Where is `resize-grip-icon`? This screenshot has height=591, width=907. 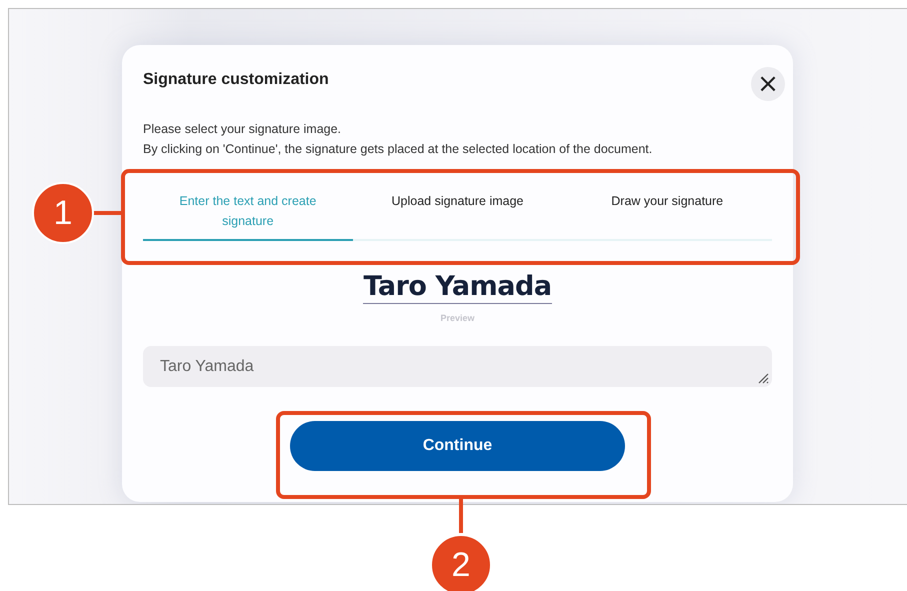 resize-grip-icon is located at coordinates (762, 377).